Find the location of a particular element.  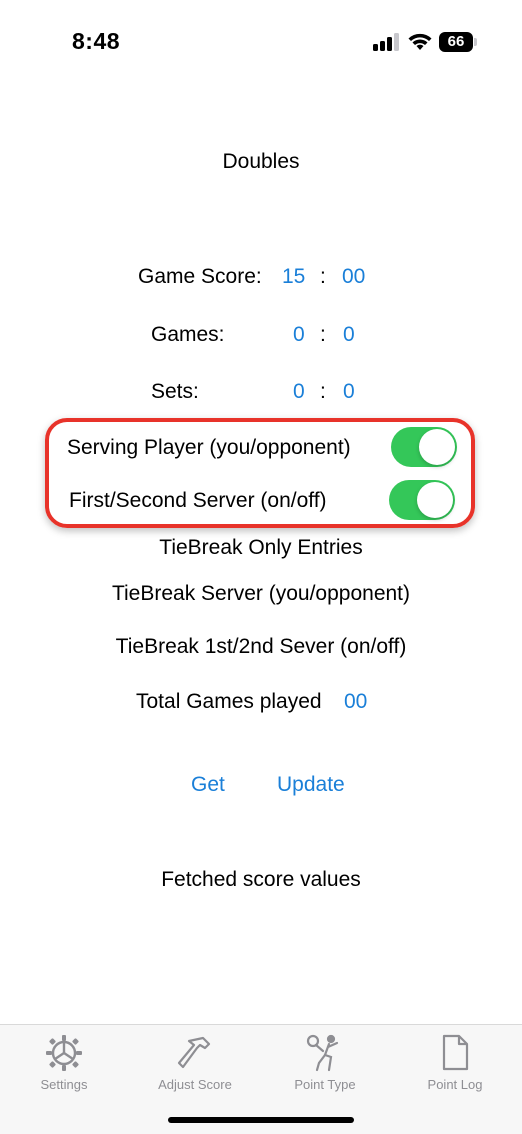

tab-adjust-score: Adjust Score is located at coordinates (195, 1062).